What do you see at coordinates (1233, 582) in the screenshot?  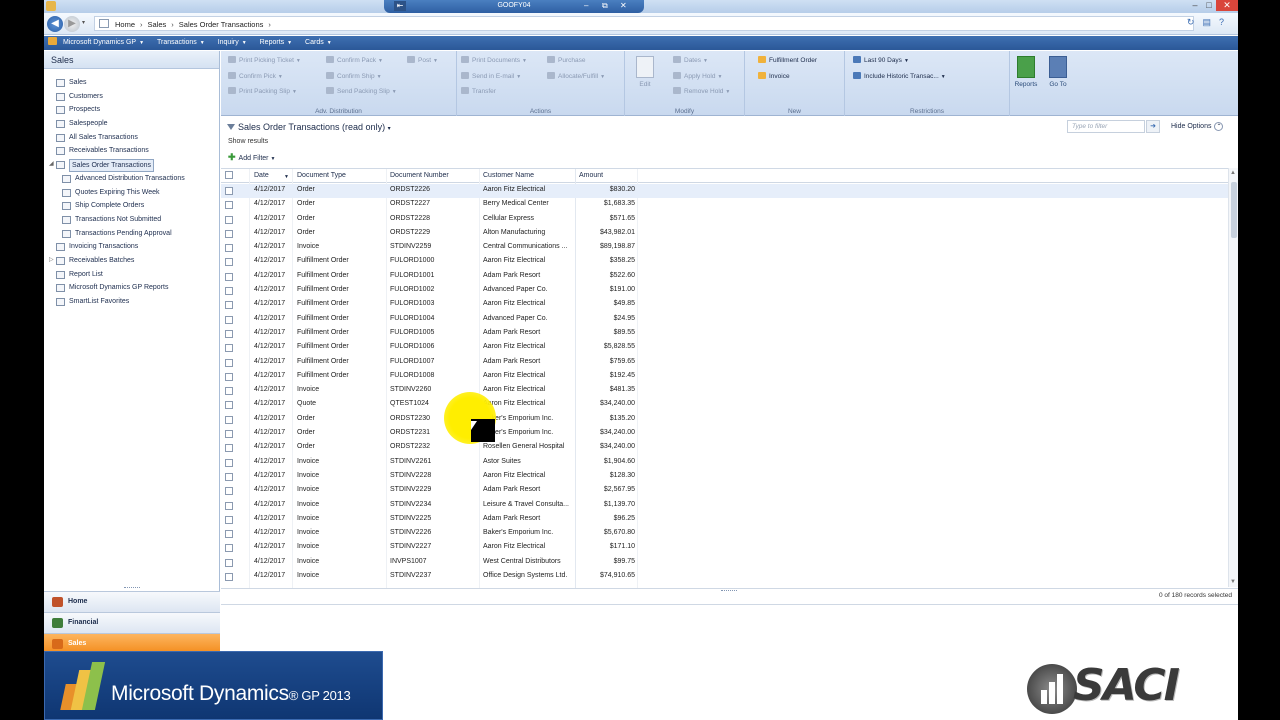 I see `scroll-down-icon: ▼` at bounding box center [1233, 582].